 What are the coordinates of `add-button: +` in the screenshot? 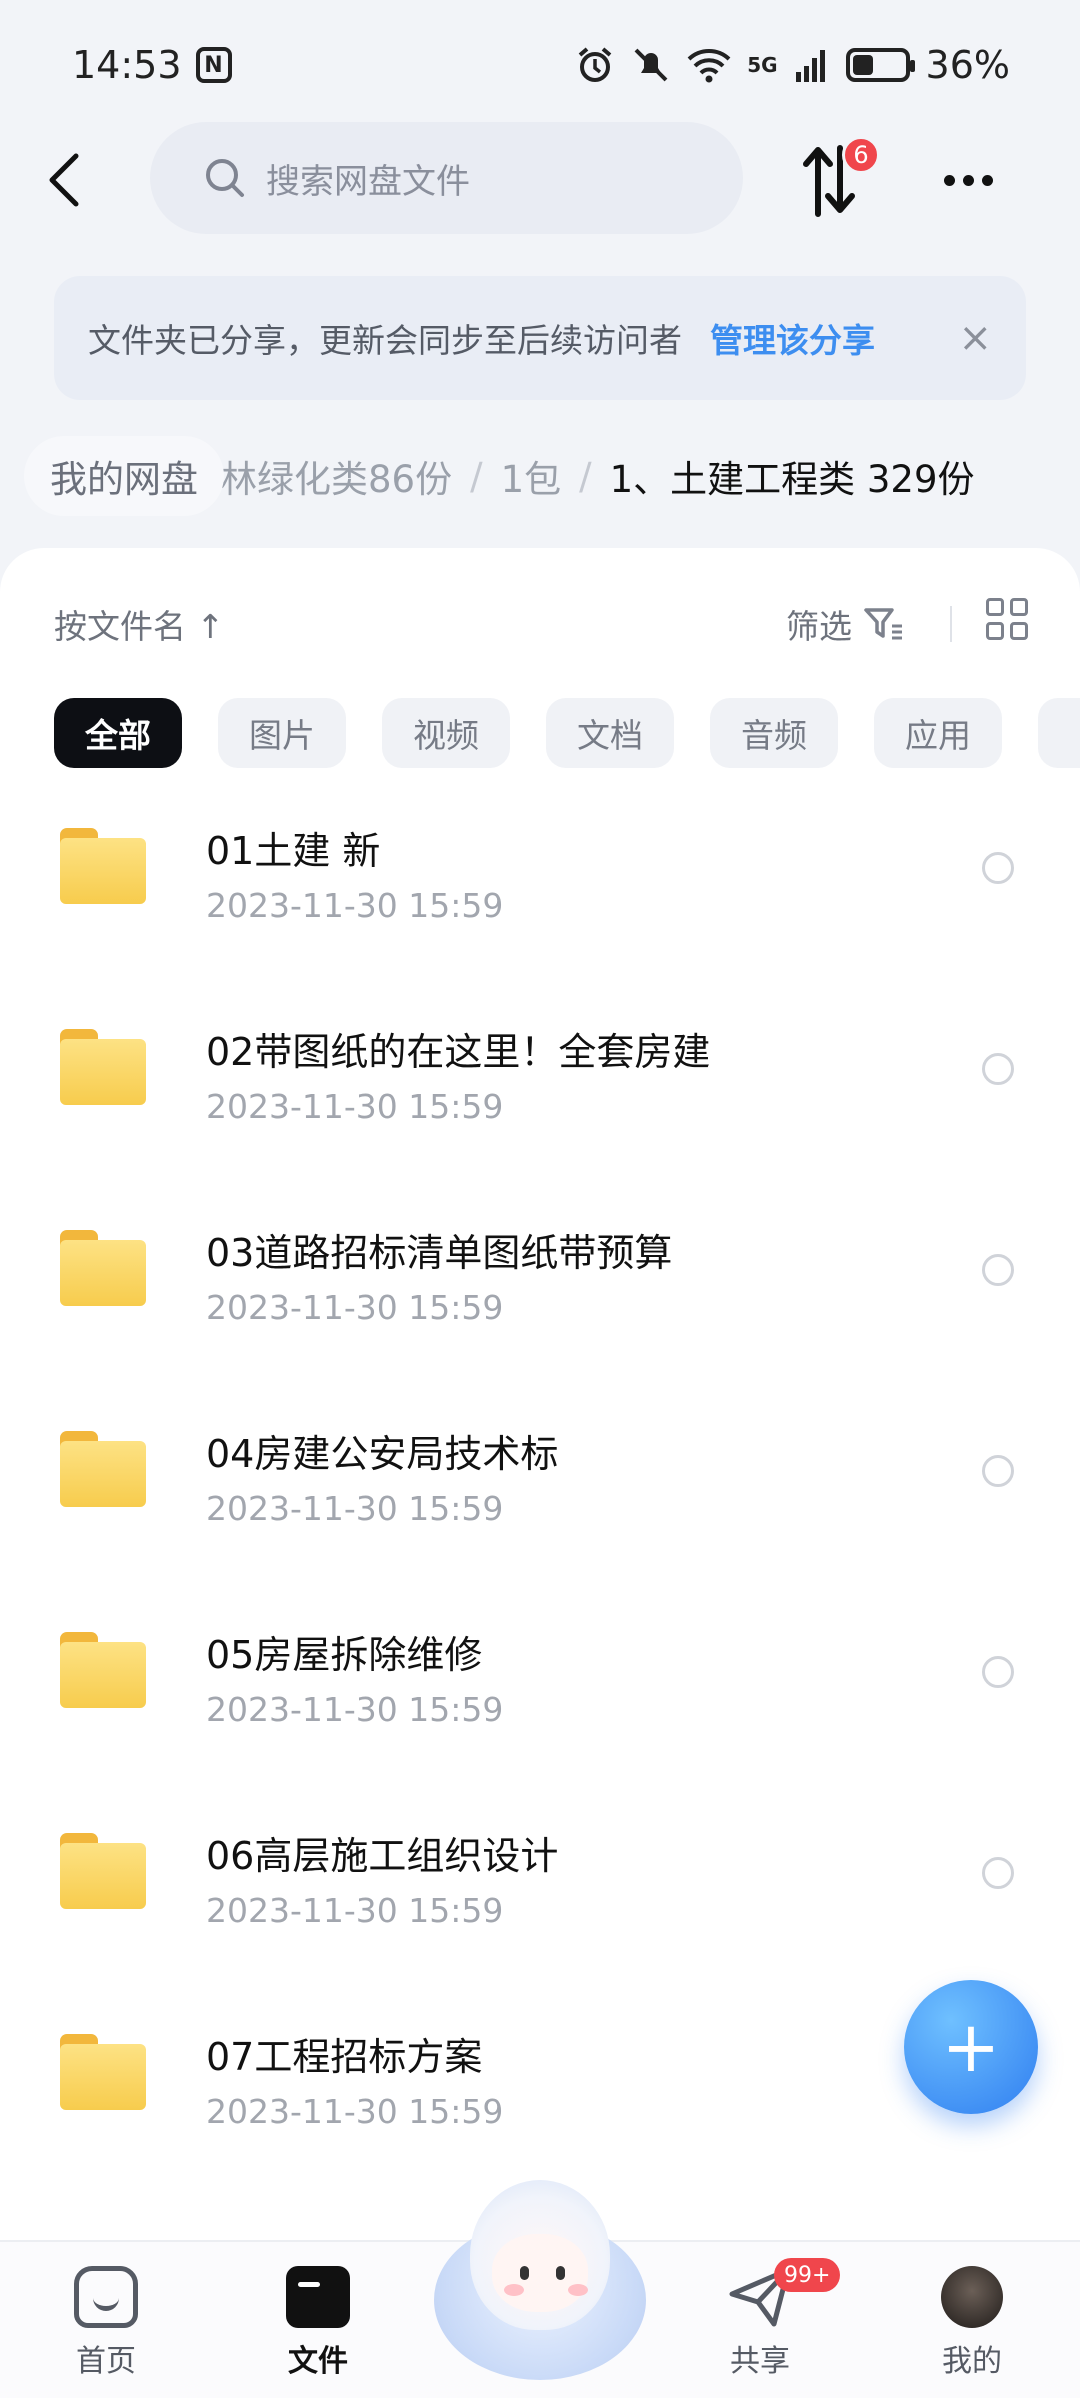 It's located at (971, 2047).